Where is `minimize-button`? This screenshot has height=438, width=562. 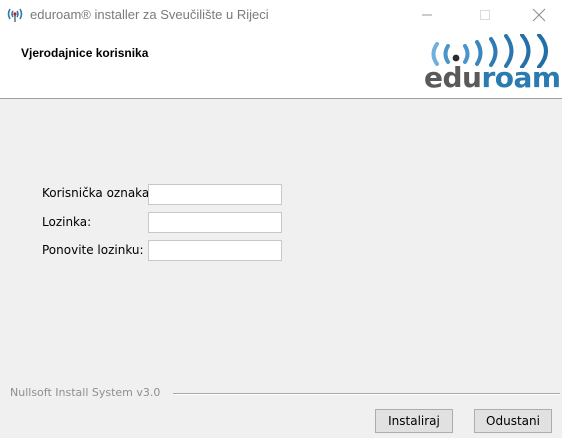
minimize-button is located at coordinates (427, 15).